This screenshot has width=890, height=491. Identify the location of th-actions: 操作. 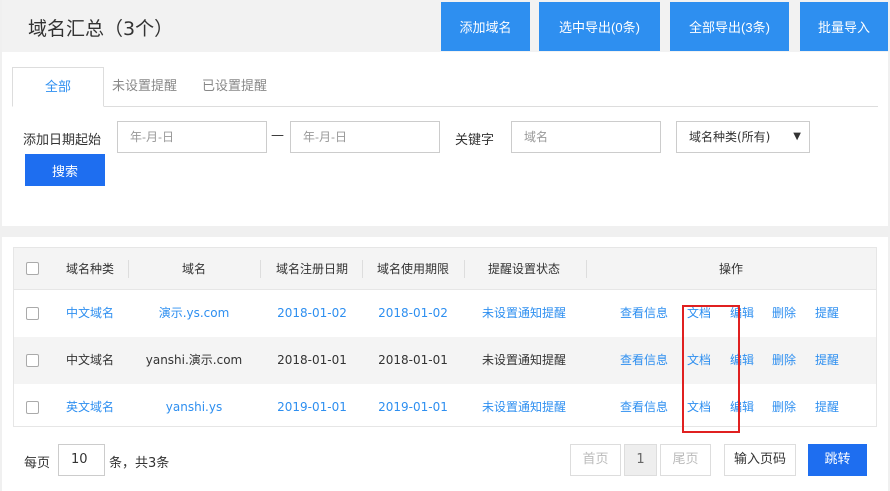
(730, 269).